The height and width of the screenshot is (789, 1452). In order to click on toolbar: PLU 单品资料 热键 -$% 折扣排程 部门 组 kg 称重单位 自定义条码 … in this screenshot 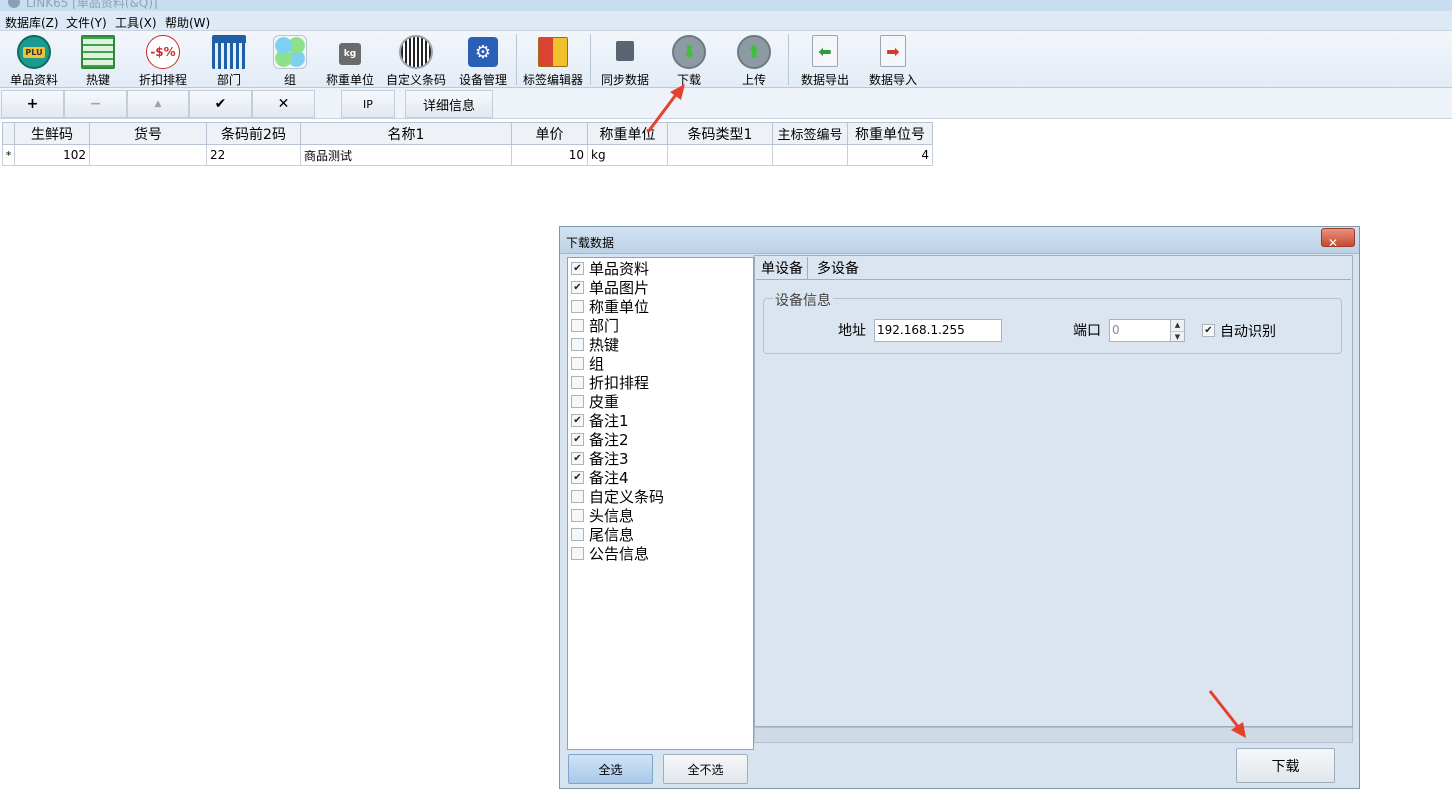, I will do `click(726, 59)`.